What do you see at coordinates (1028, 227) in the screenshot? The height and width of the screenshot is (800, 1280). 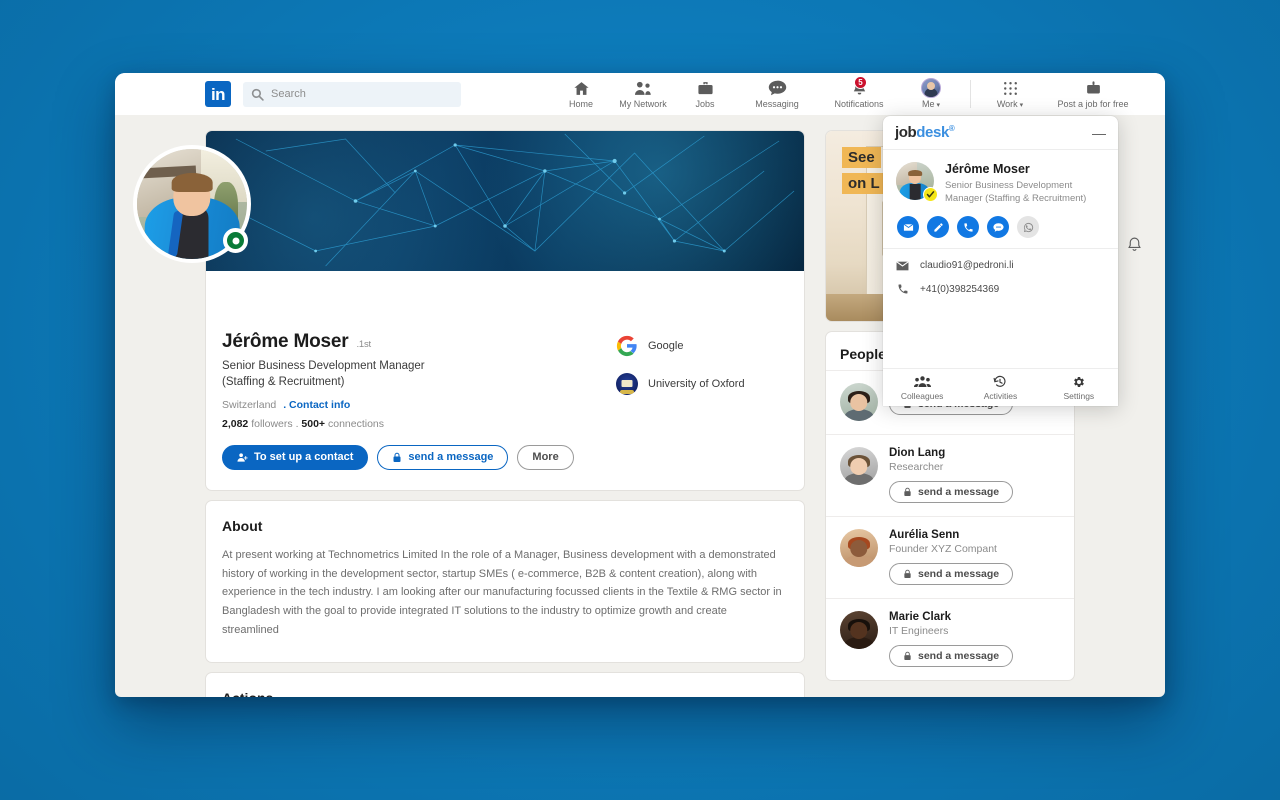 I see `whatsapp-icon` at bounding box center [1028, 227].